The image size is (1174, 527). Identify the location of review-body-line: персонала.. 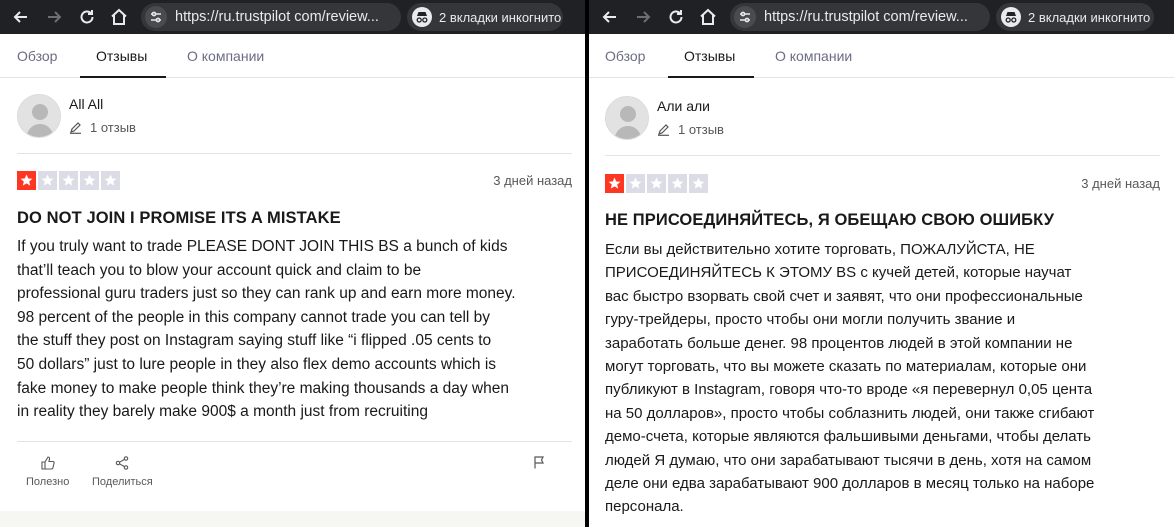
(644, 507).